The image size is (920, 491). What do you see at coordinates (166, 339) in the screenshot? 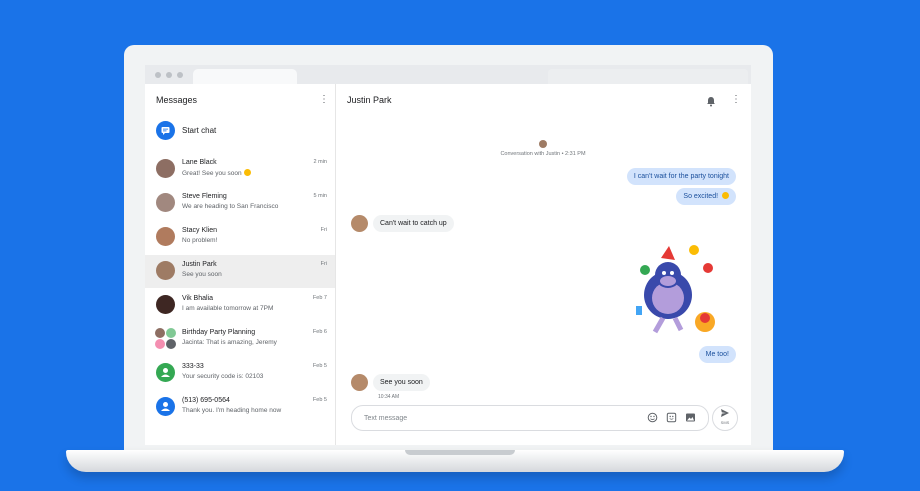
I see `group-avatar` at bounding box center [166, 339].